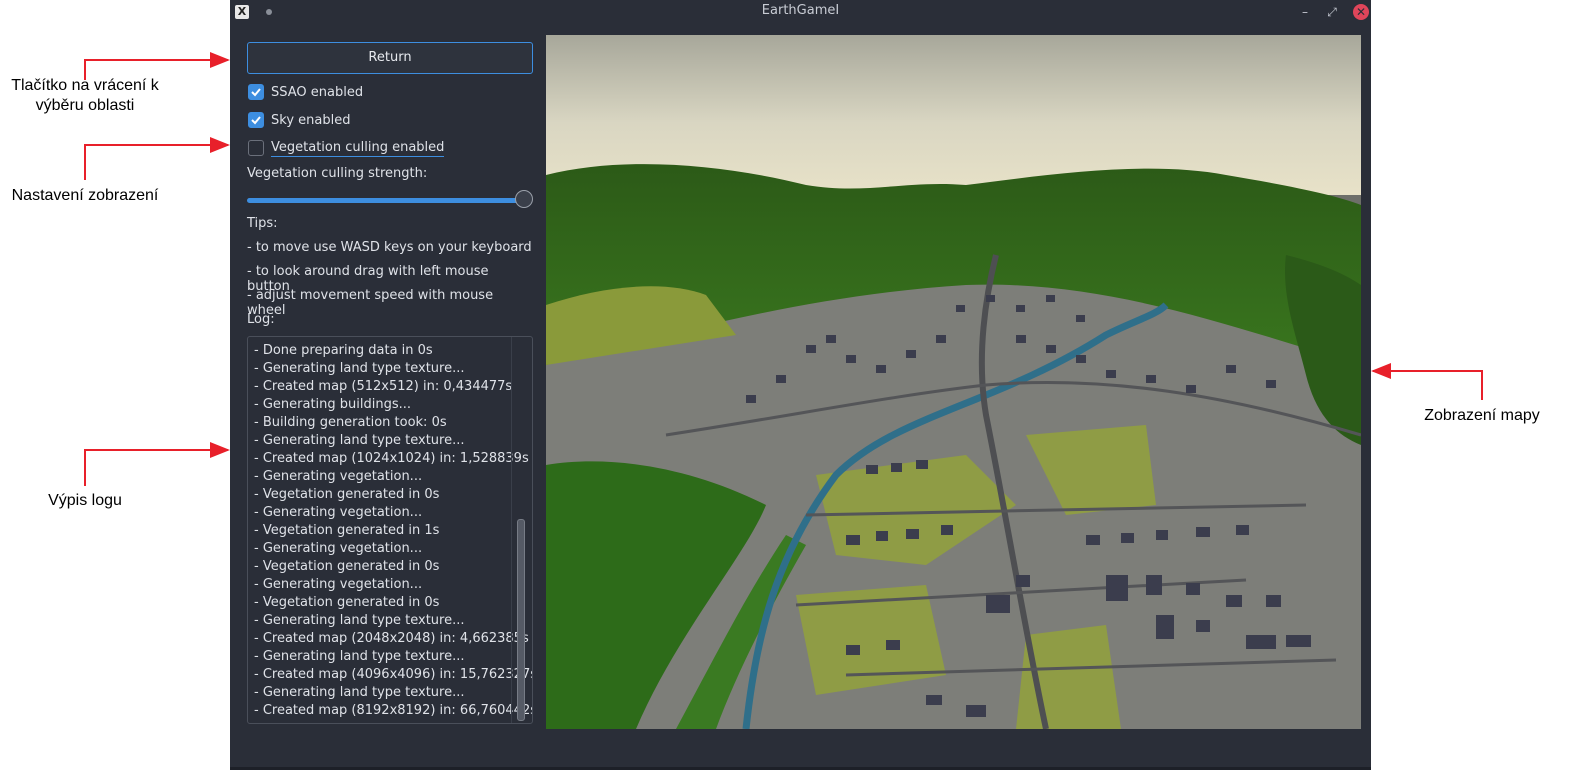  Describe the element at coordinates (262, 223) in the screenshot. I see `tips-heading: Tips:` at that location.